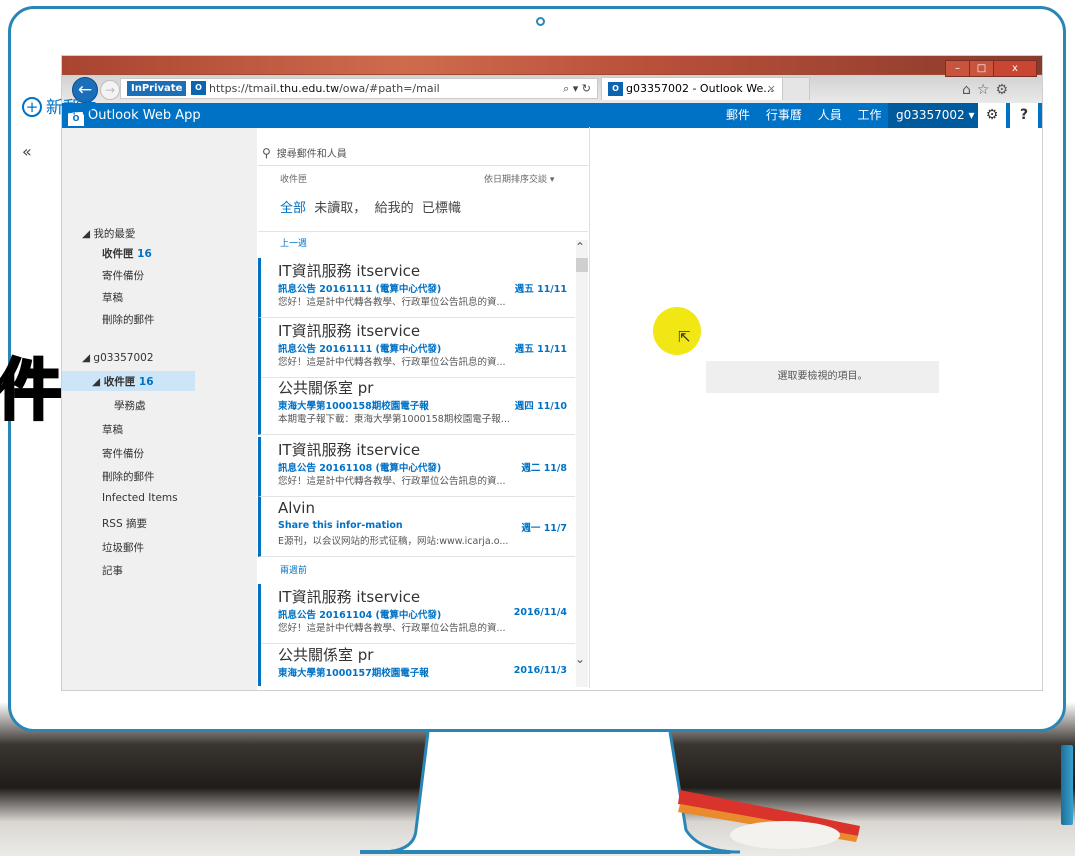  What do you see at coordinates (810, 115) in the screenshot?
I see `owa-nav: 郵件 行事曆 人員 工作` at bounding box center [810, 115].